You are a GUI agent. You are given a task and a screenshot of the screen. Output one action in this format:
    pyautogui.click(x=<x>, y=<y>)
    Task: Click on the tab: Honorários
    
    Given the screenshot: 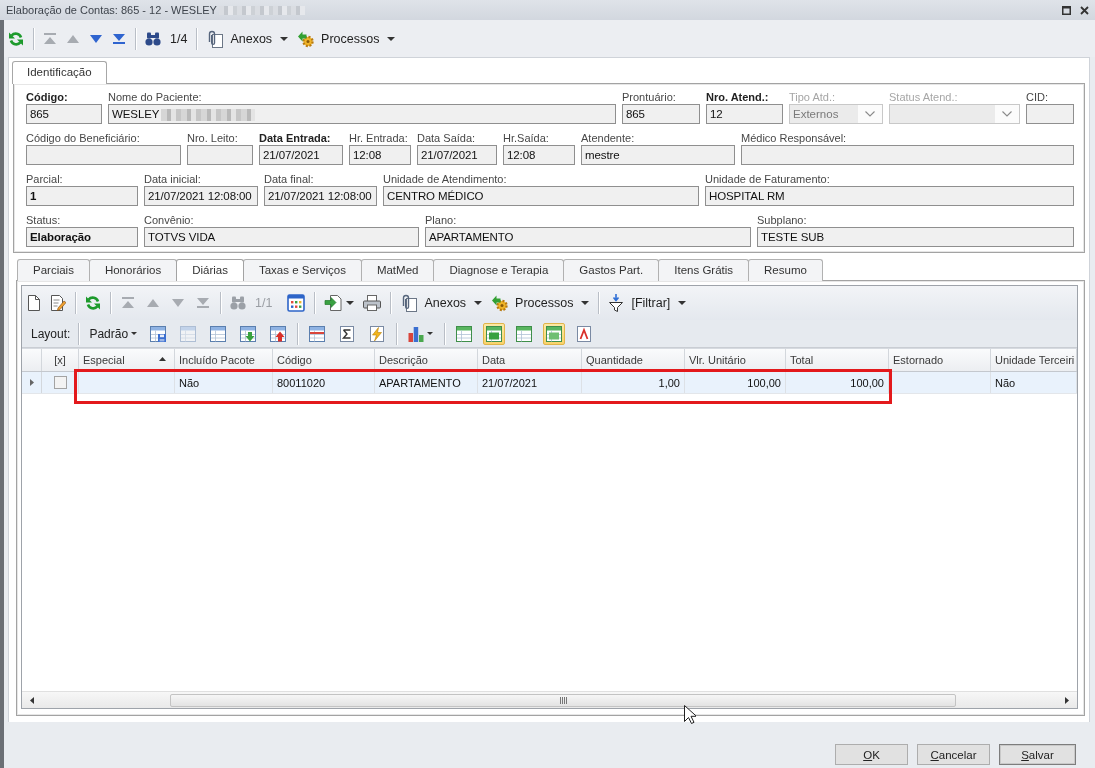 What is the action you would take?
    pyautogui.click(x=133, y=270)
    